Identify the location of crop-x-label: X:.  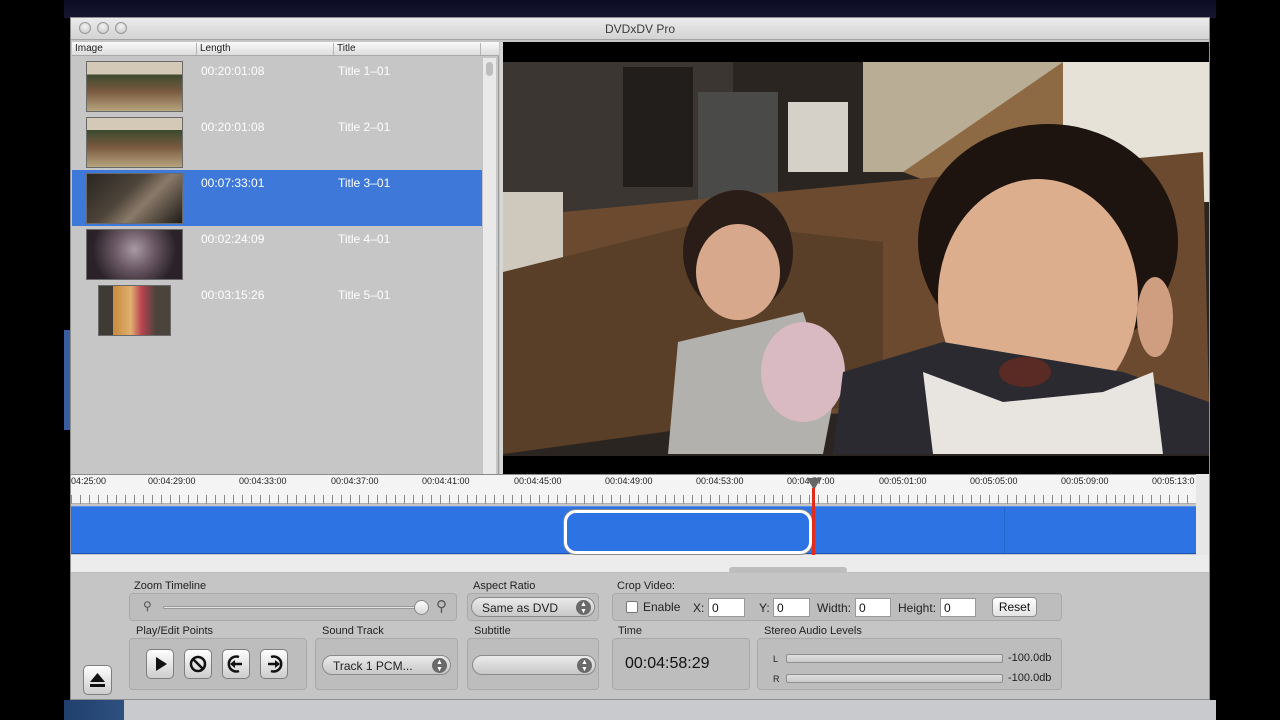
(699, 608).